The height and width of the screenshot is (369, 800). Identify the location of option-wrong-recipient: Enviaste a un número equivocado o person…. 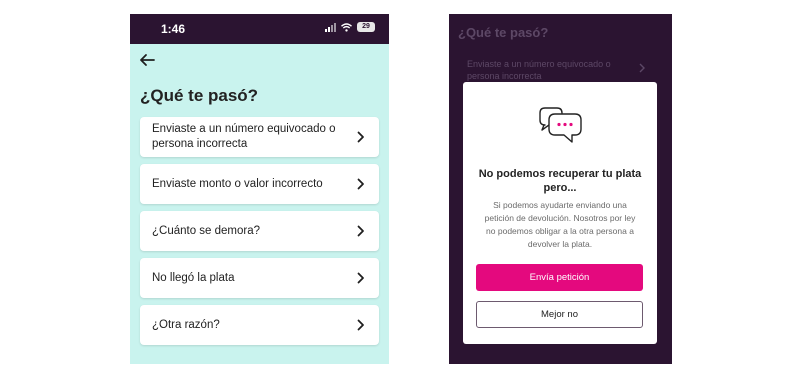
(259, 137).